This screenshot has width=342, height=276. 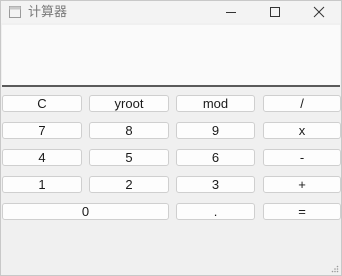 What do you see at coordinates (302, 157) in the screenshot?
I see `subtract-button: -` at bounding box center [302, 157].